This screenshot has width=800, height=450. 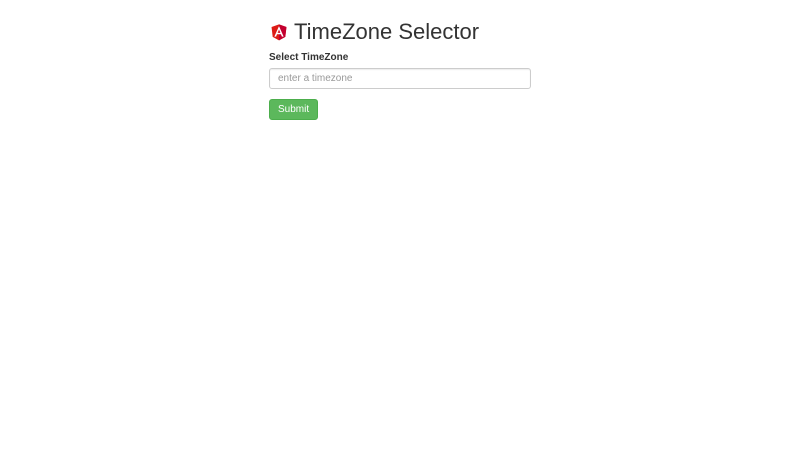 I want to click on timezone-label: Select TimeZone, so click(x=309, y=57).